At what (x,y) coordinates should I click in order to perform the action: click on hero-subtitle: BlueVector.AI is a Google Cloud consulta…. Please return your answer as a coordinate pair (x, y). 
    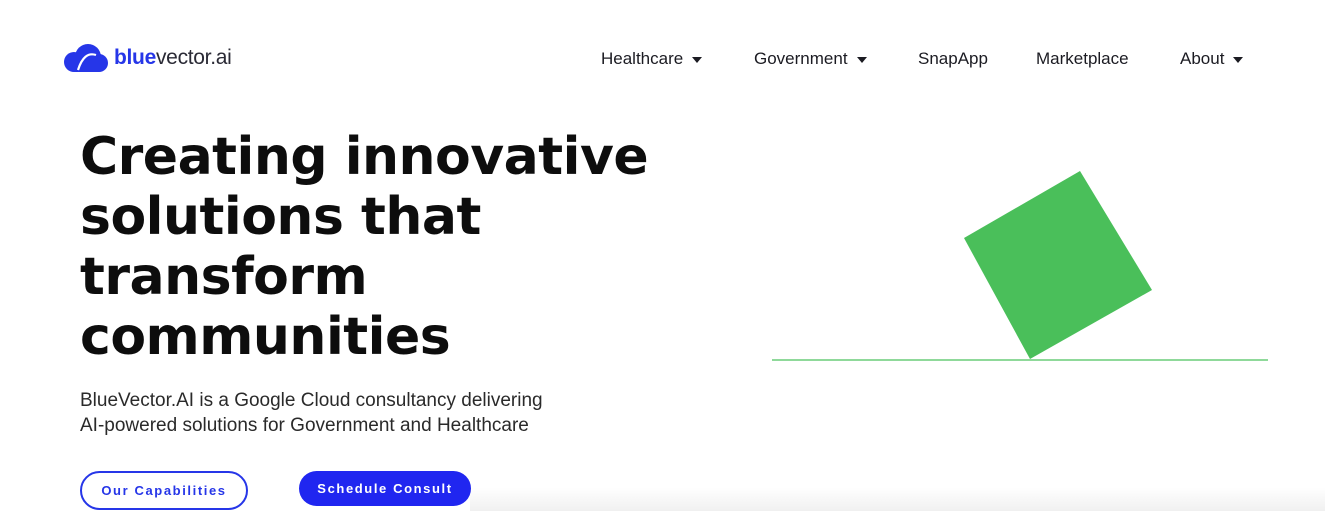
    Looking at the image, I should click on (360, 413).